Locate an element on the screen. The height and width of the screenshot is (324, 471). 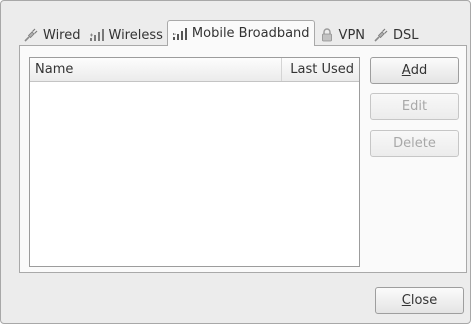
tab-wired: Wired is located at coordinates (52, 35).